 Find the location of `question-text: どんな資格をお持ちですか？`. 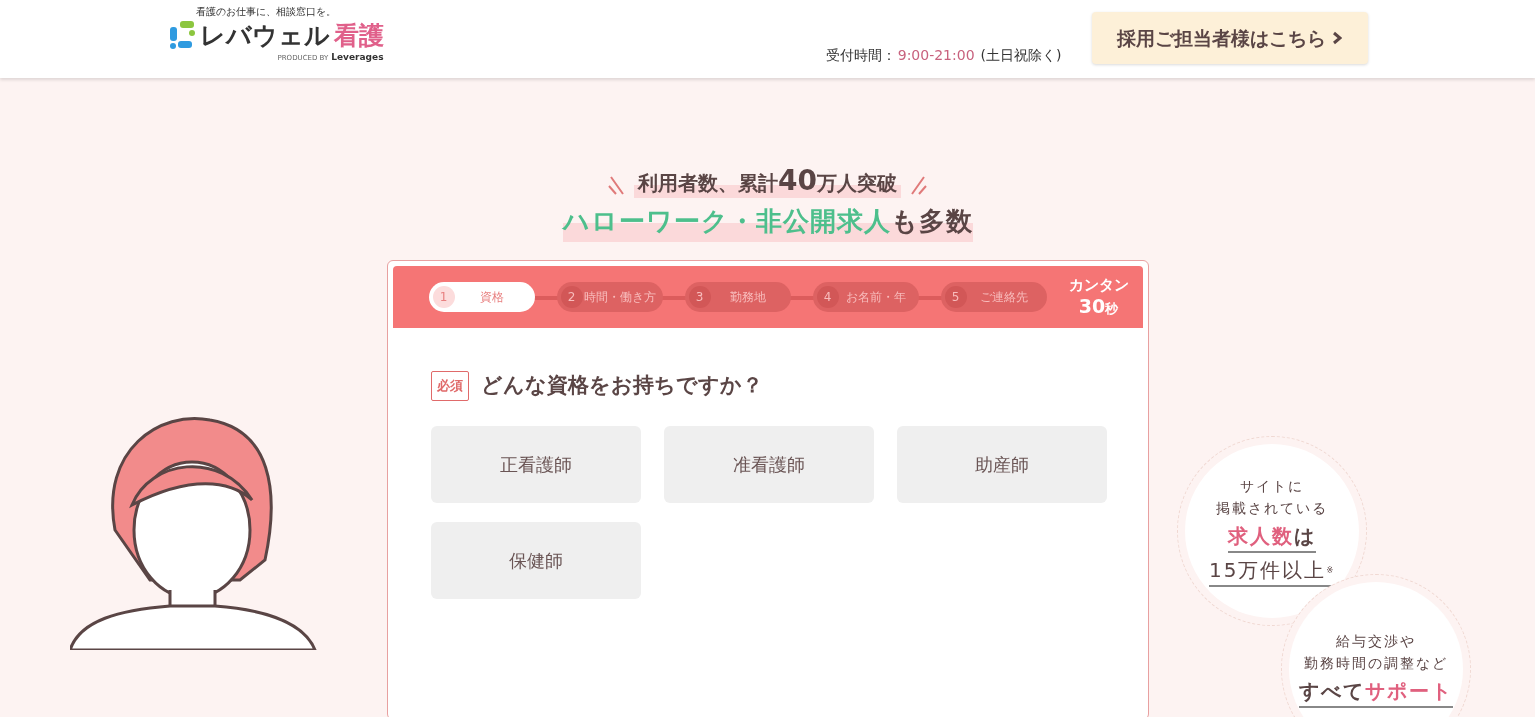

question-text: どんな資格をお持ちですか？ is located at coordinates (621, 385).